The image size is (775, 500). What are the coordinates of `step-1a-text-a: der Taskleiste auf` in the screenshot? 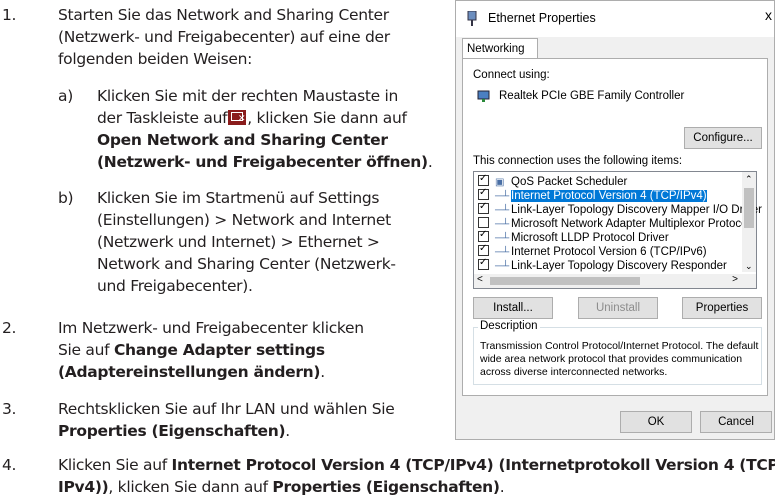 It's located at (162, 118).